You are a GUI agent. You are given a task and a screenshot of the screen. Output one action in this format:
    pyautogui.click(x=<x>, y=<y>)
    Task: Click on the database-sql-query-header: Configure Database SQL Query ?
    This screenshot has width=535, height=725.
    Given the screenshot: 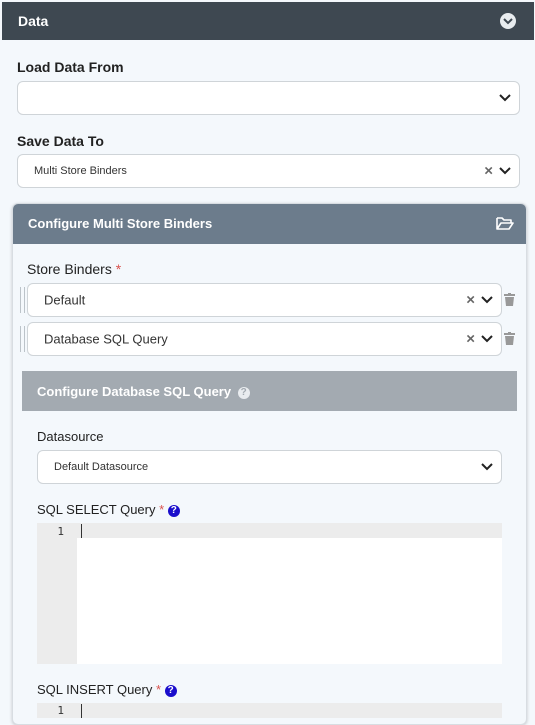 What is the action you would take?
    pyautogui.click(x=269, y=391)
    